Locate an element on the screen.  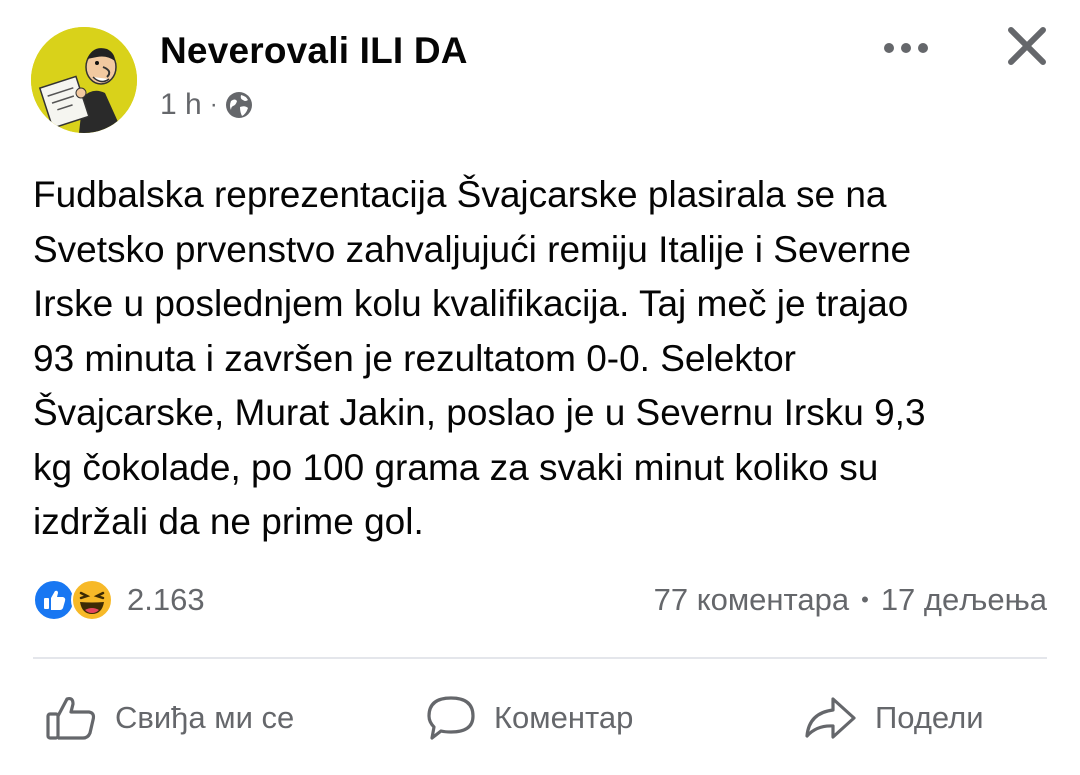
haha-reaction-icon is located at coordinates (92, 600).